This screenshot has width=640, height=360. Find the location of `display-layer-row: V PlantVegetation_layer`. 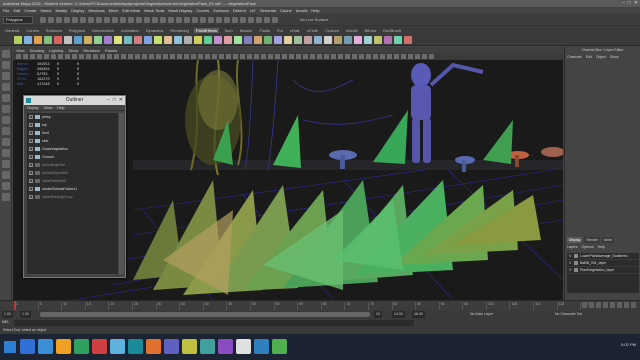

display-layer-row: V PlantVegetation_layer is located at coordinates (603, 270).